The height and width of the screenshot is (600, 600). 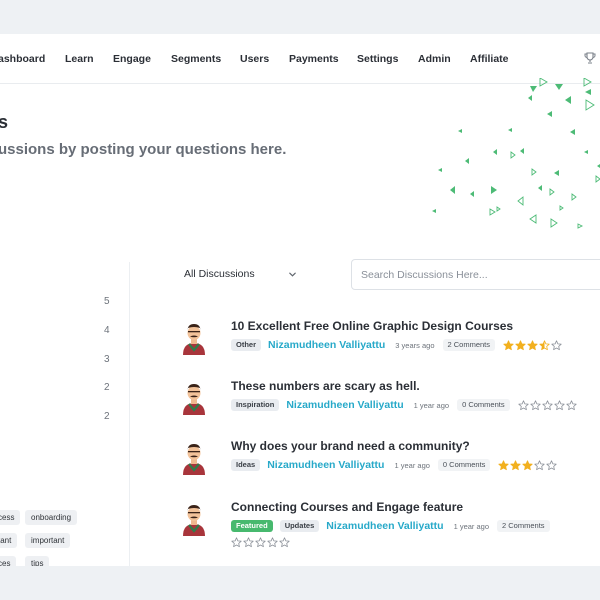 I want to click on nav-affiliate: Affiliate, so click(x=489, y=59).